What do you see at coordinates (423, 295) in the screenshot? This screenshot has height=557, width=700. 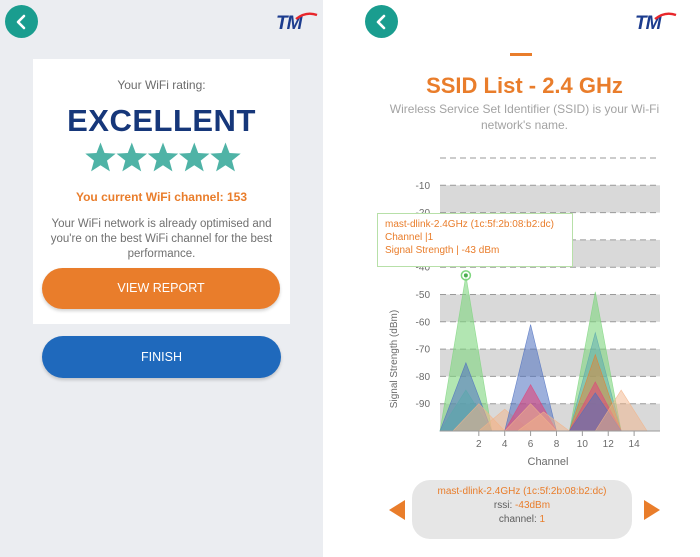 I see `y-tick-label: -50` at bounding box center [423, 295].